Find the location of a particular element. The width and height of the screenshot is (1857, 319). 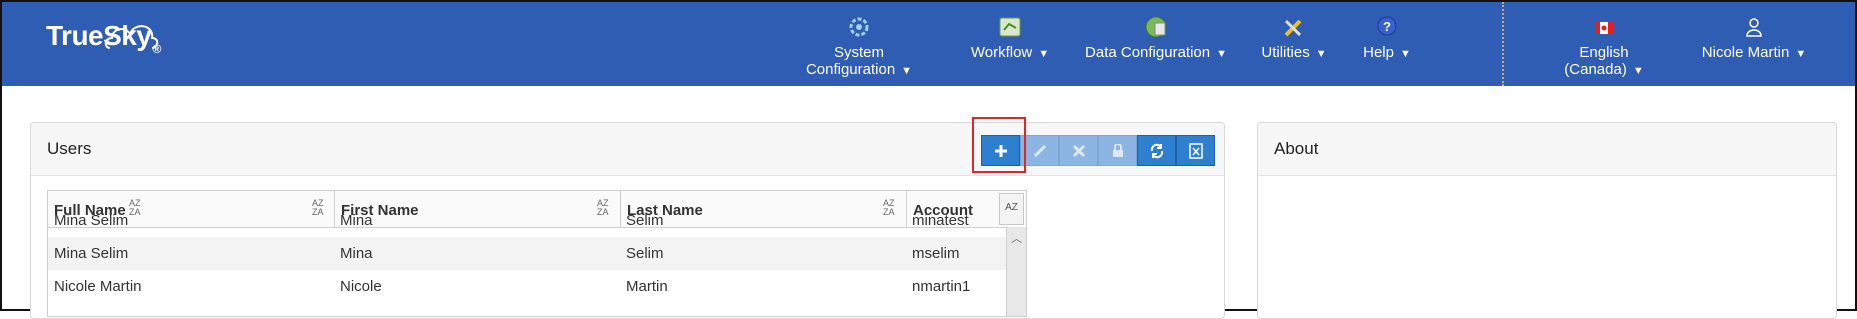

delete-icon is located at coordinates (1078, 150).